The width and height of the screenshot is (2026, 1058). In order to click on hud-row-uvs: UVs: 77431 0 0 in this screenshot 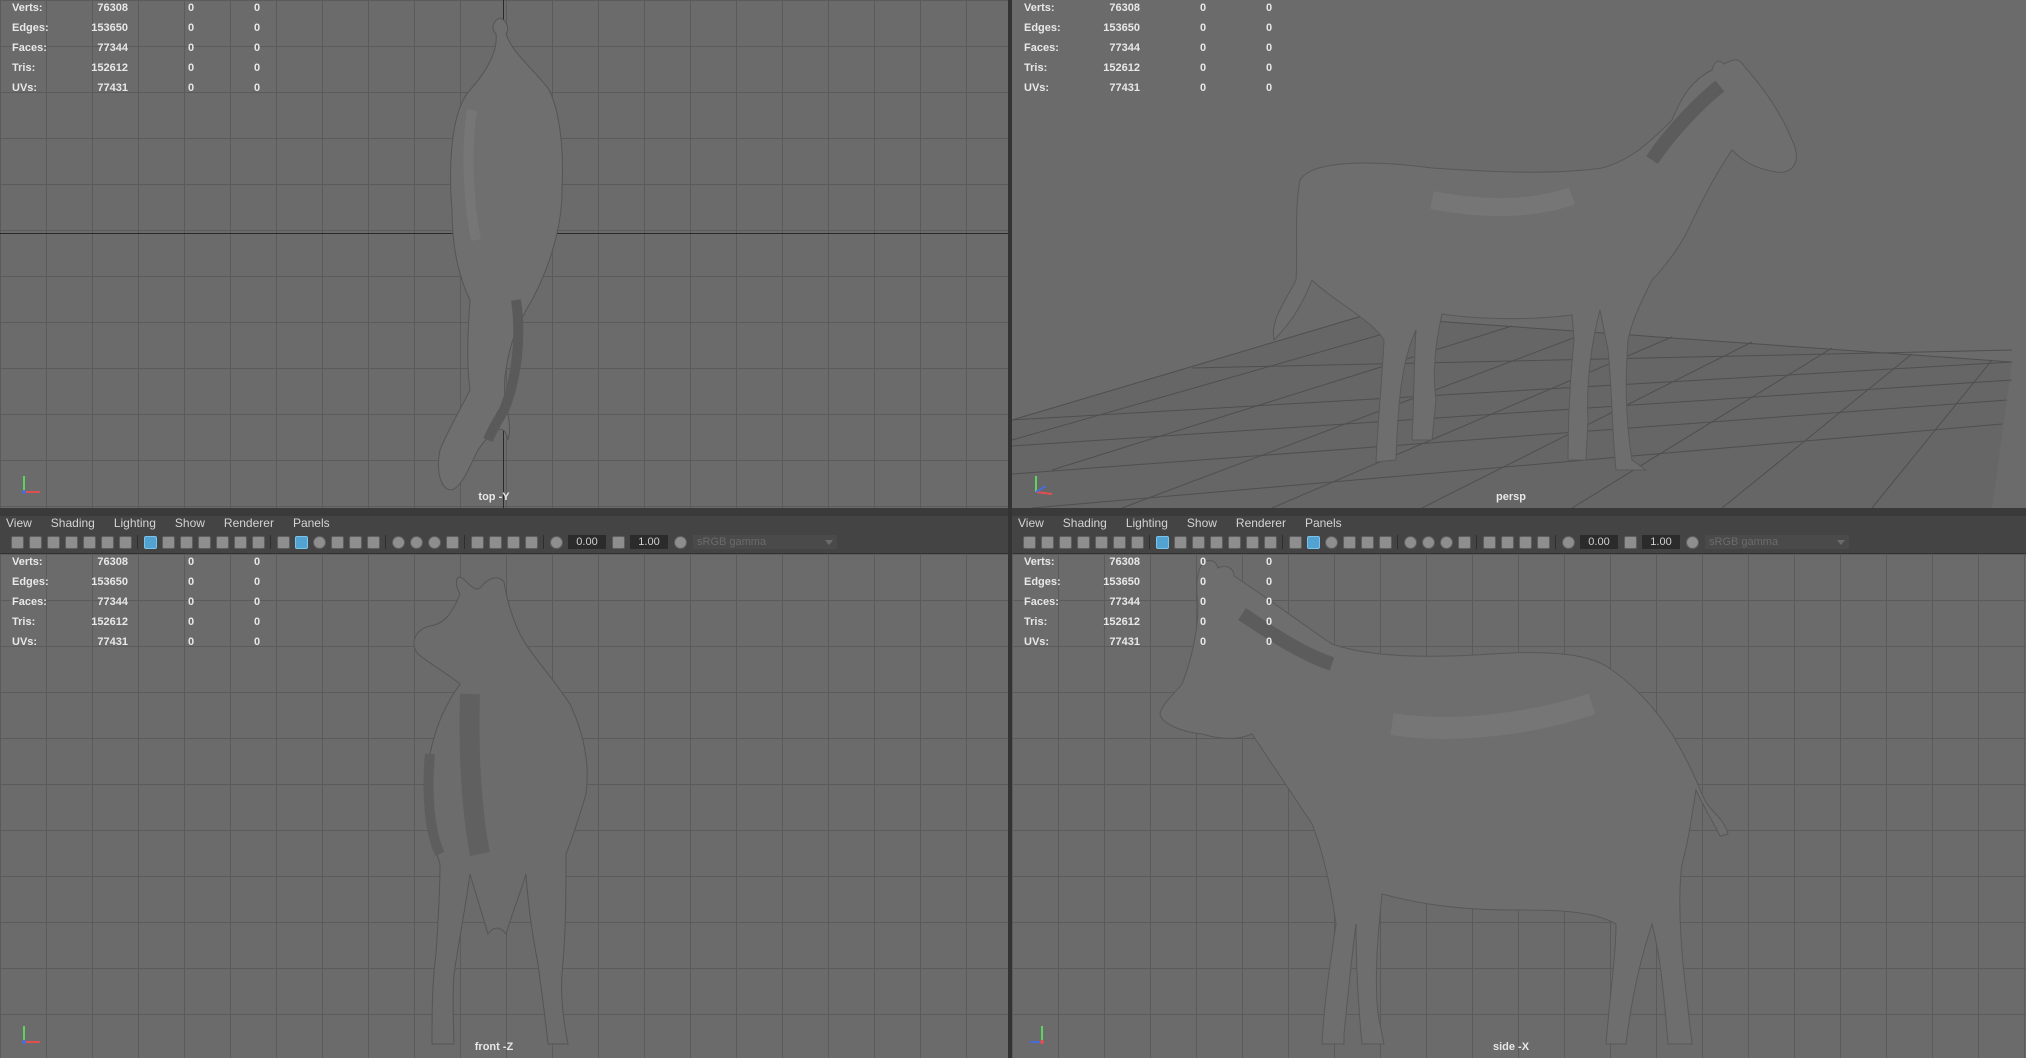, I will do `click(136, 642)`.